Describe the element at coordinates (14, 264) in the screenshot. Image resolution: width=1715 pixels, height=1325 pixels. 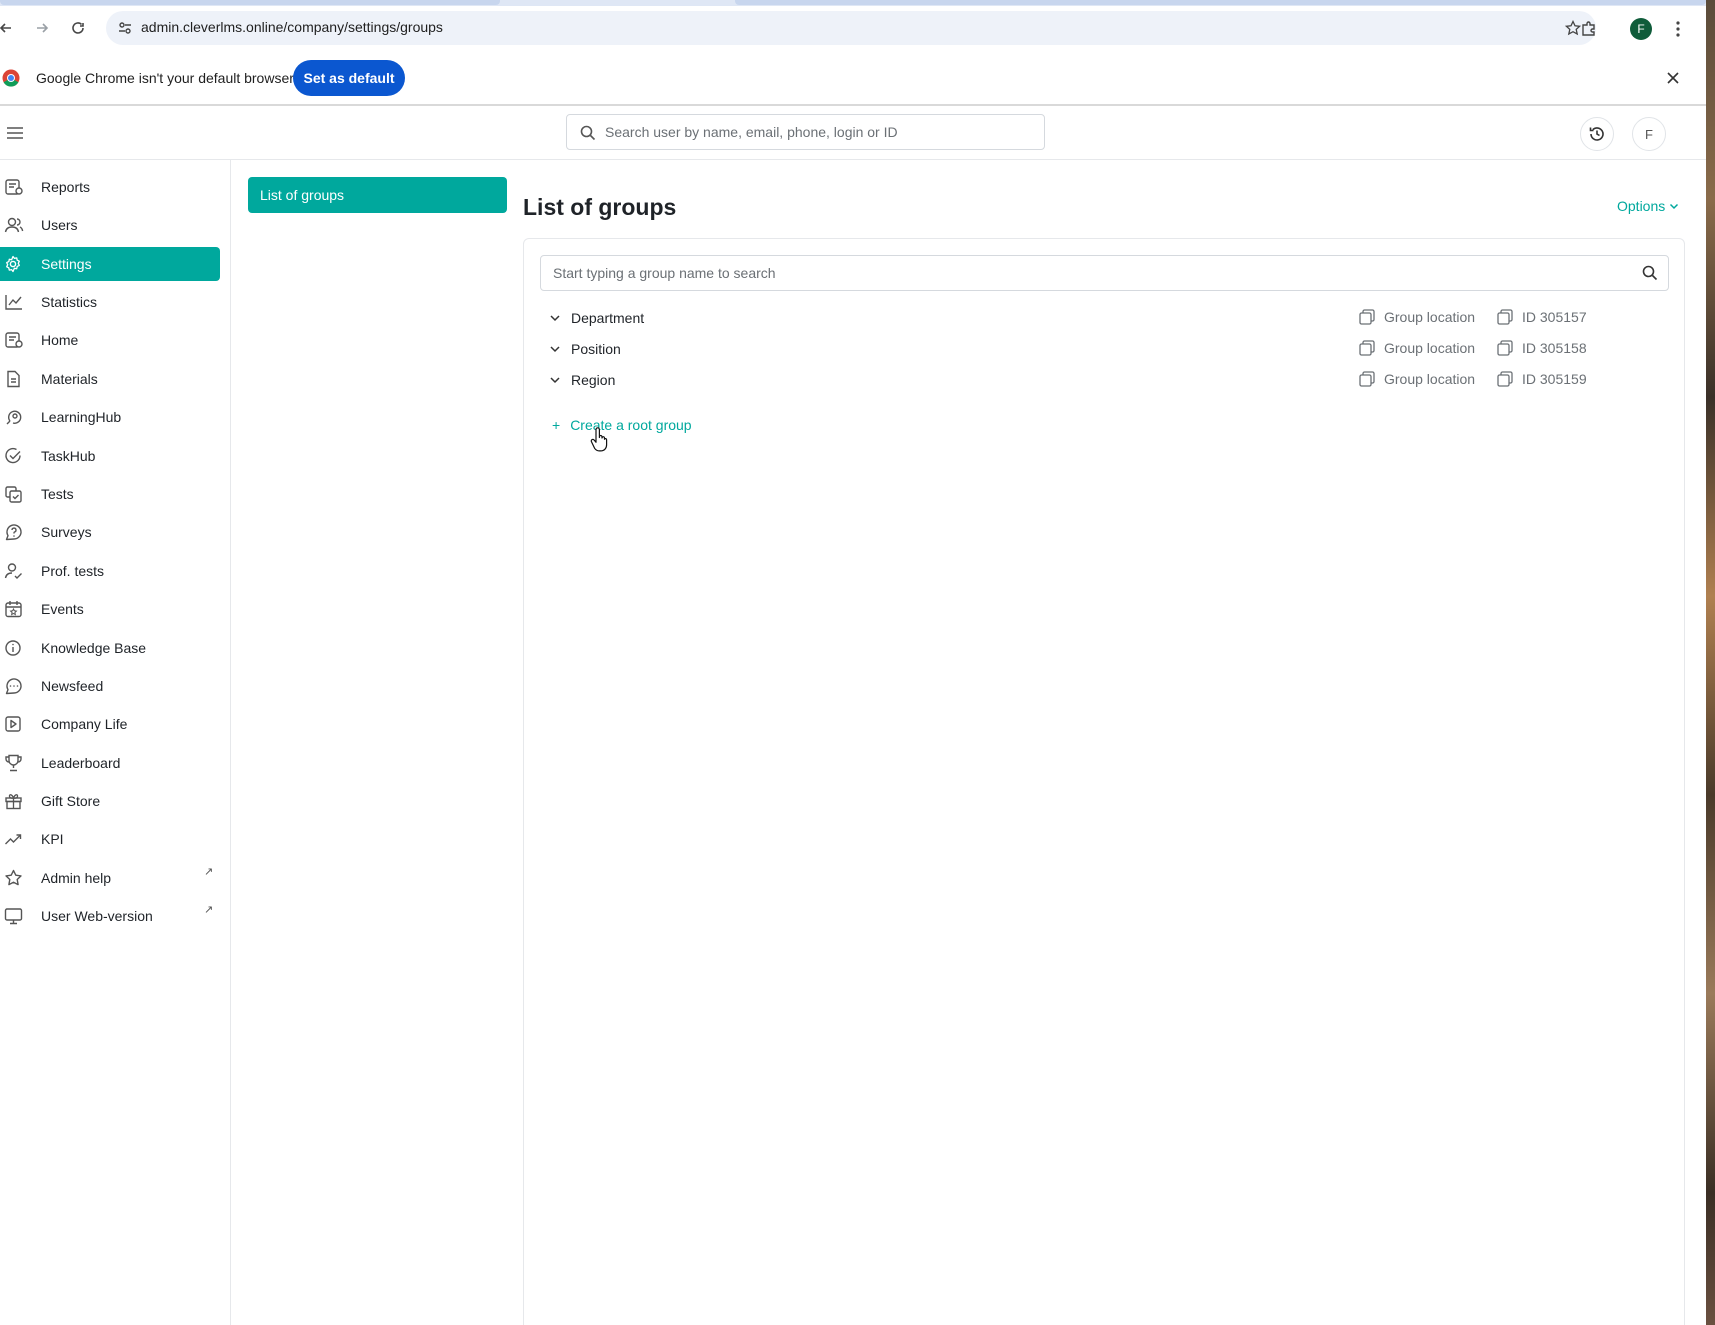
I see `gear-icon` at that location.